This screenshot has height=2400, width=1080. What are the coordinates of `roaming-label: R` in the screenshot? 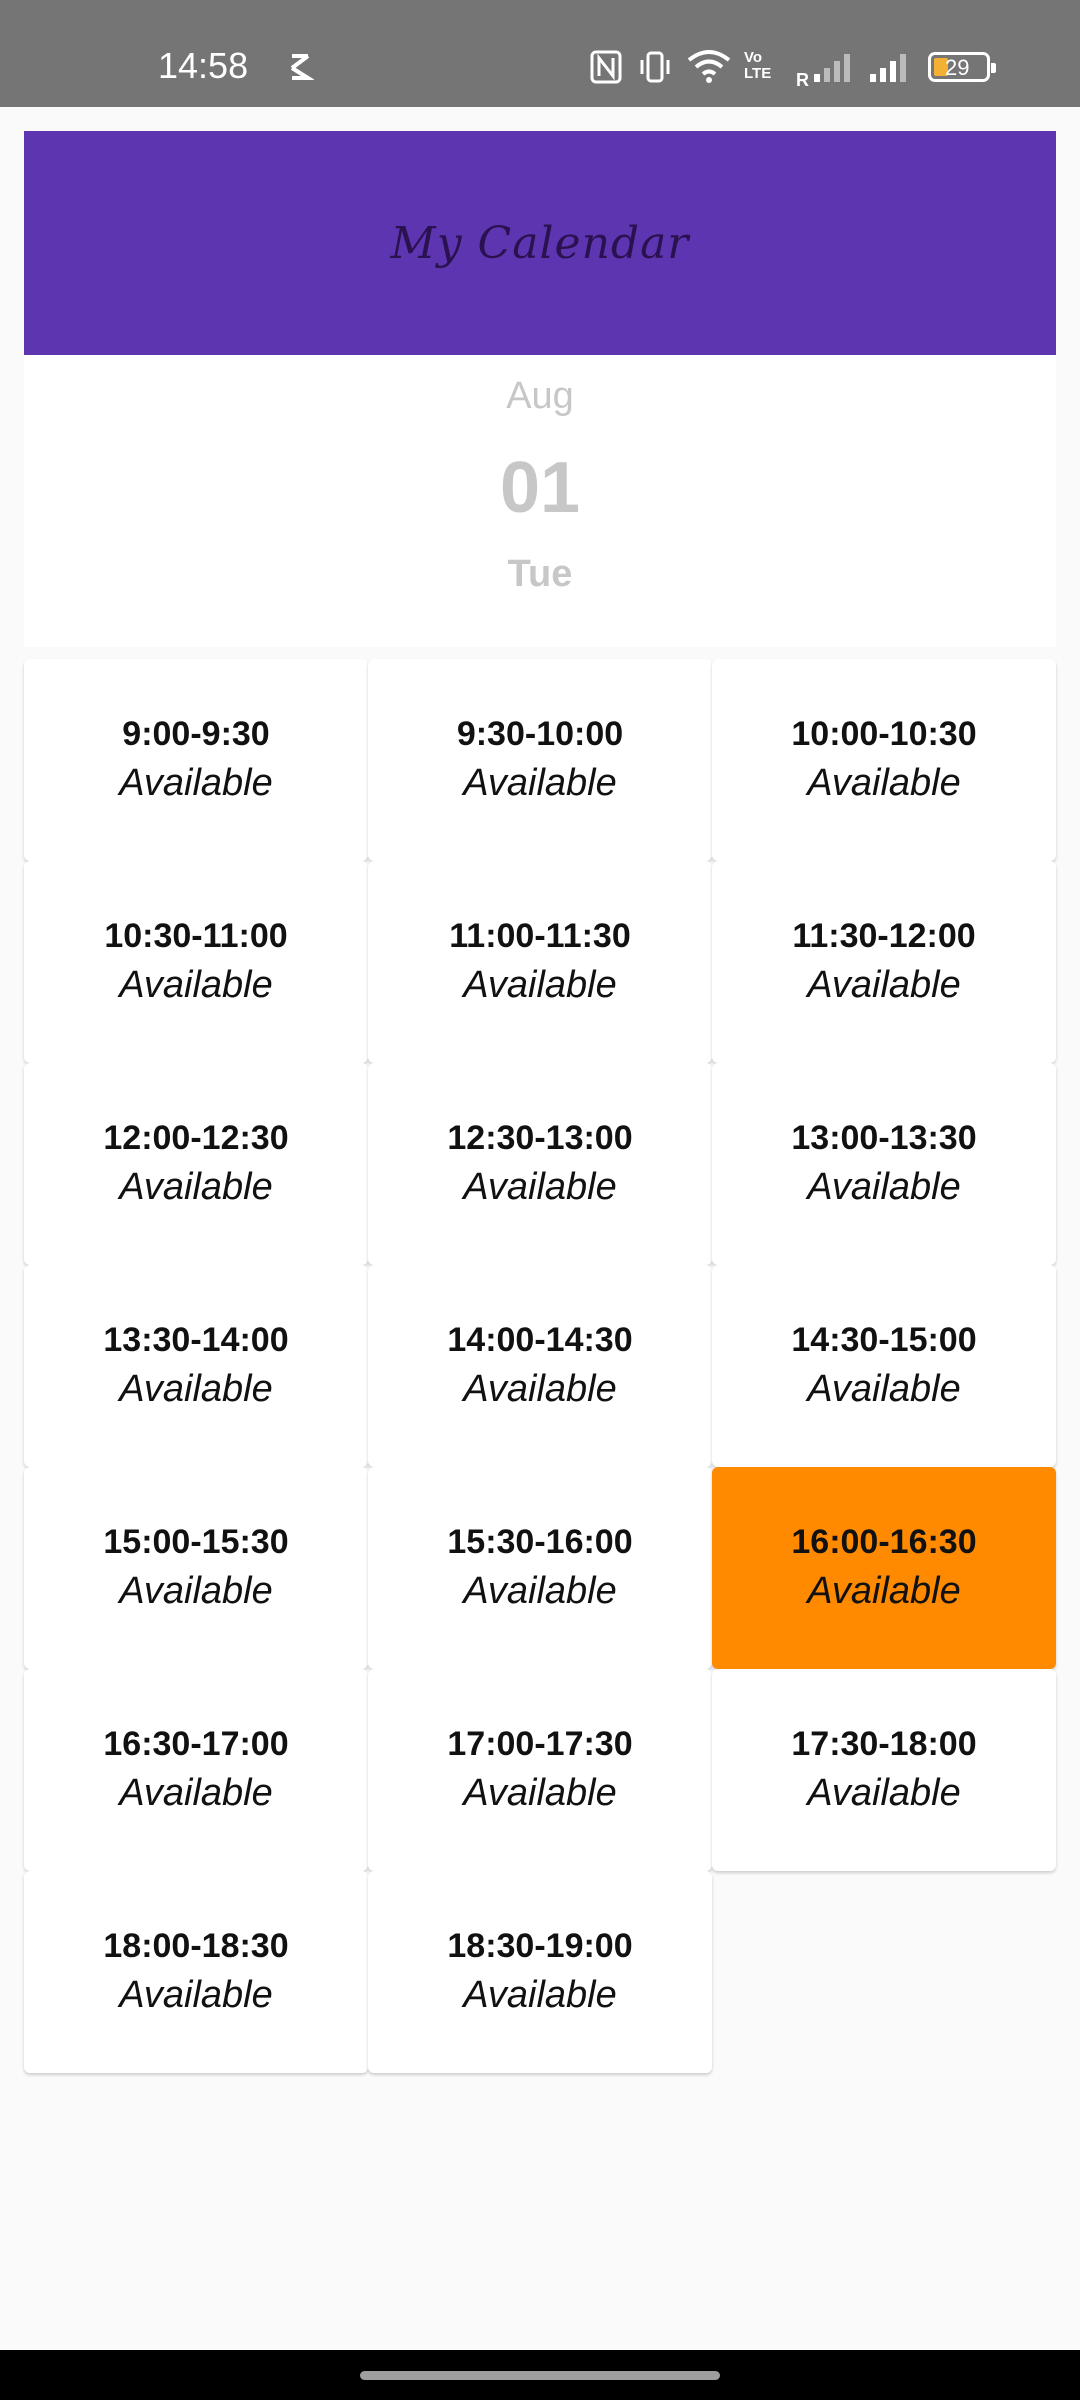 It's located at (802, 80).